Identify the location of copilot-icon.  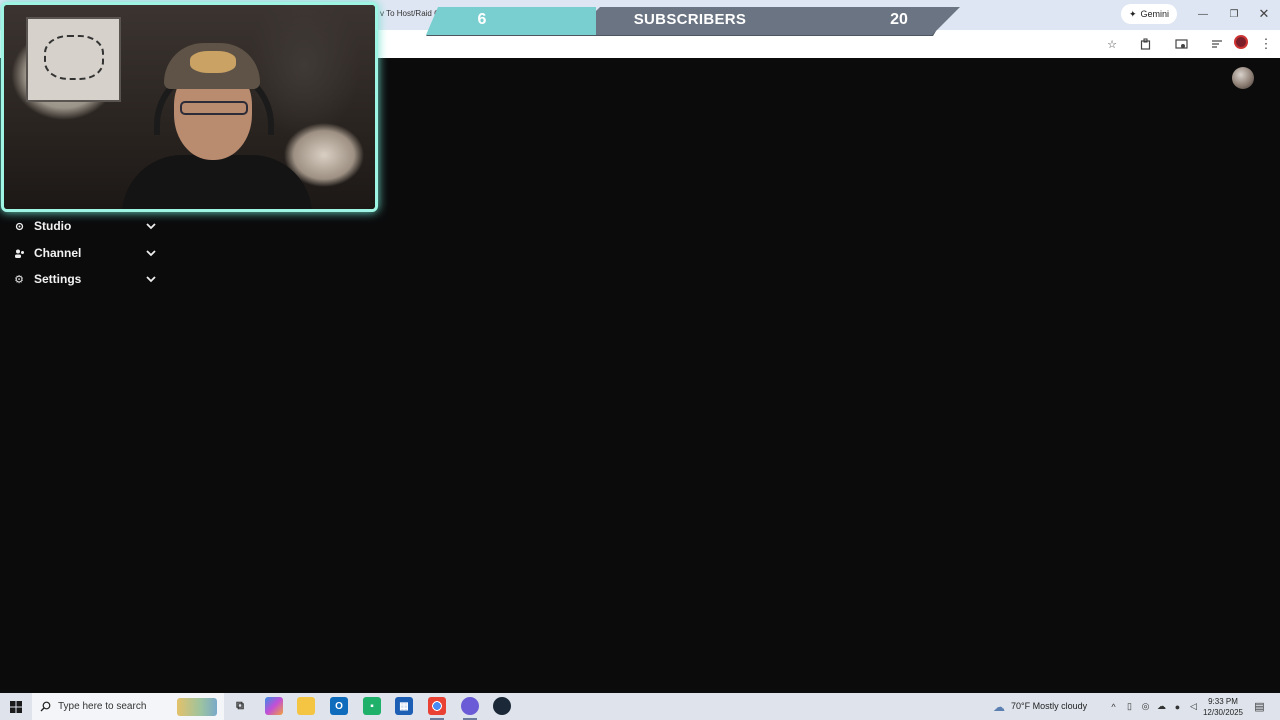
(274, 706).